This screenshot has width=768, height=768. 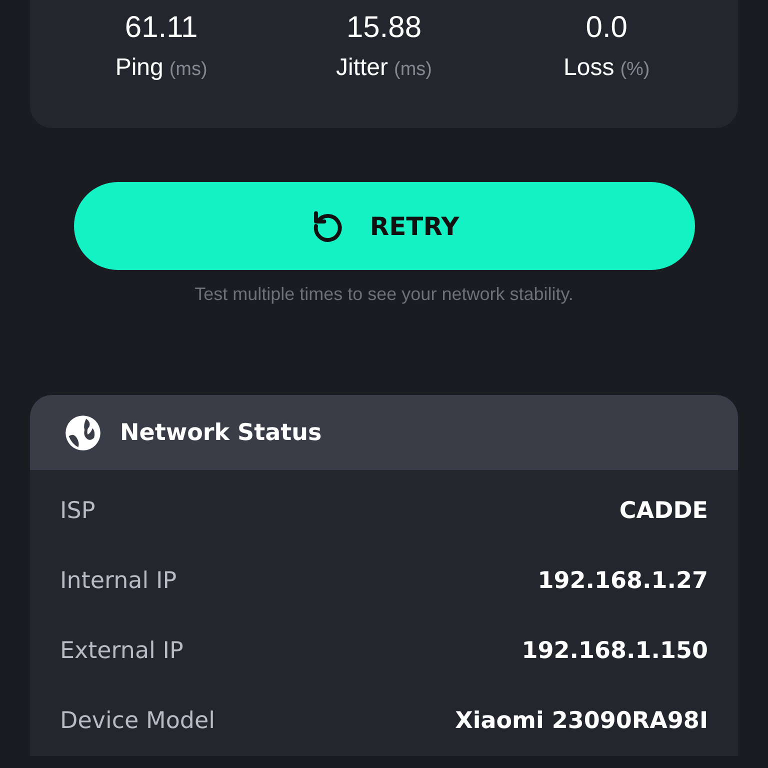 What do you see at coordinates (161, 28) in the screenshot?
I see `metric-value: 61.11` at bounding box center [161, 28].